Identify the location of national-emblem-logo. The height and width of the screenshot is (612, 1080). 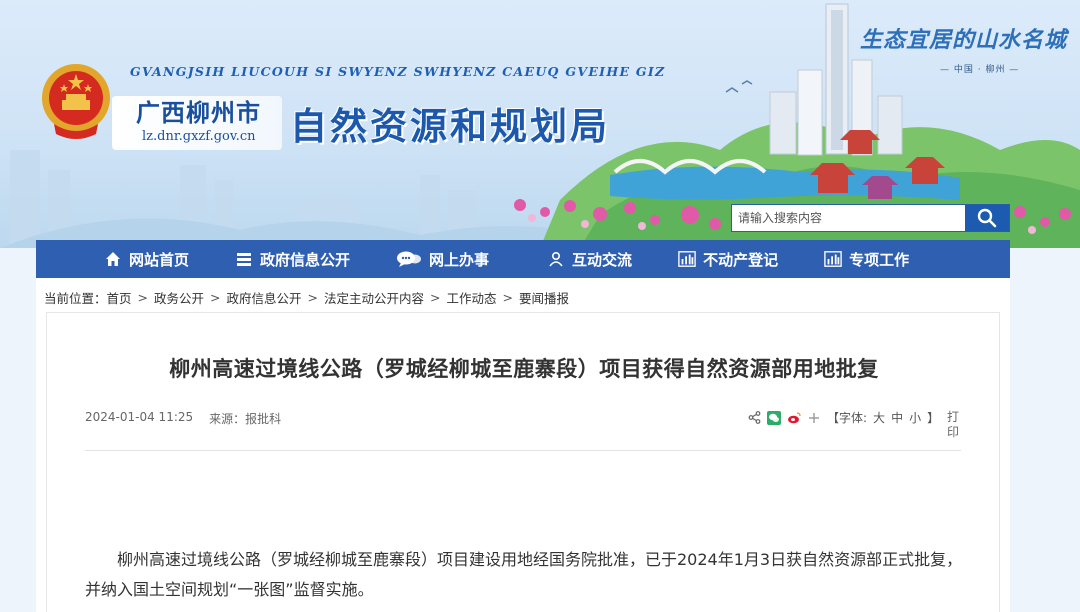
(76, 101).